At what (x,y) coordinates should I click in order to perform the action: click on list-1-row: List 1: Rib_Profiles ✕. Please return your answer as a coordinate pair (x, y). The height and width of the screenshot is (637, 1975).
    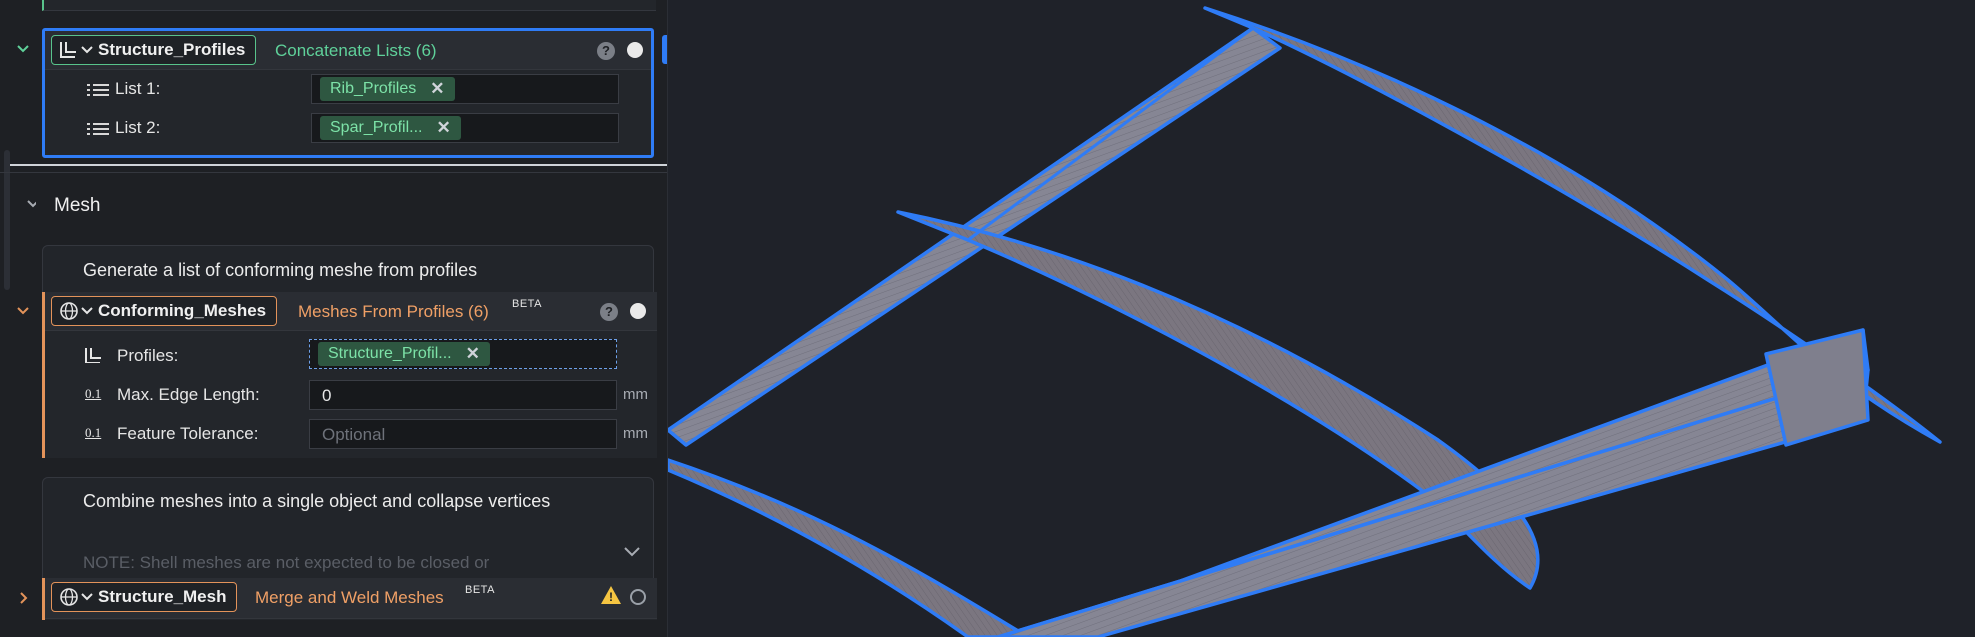
    Looking at the image, I should click on (348, 89).